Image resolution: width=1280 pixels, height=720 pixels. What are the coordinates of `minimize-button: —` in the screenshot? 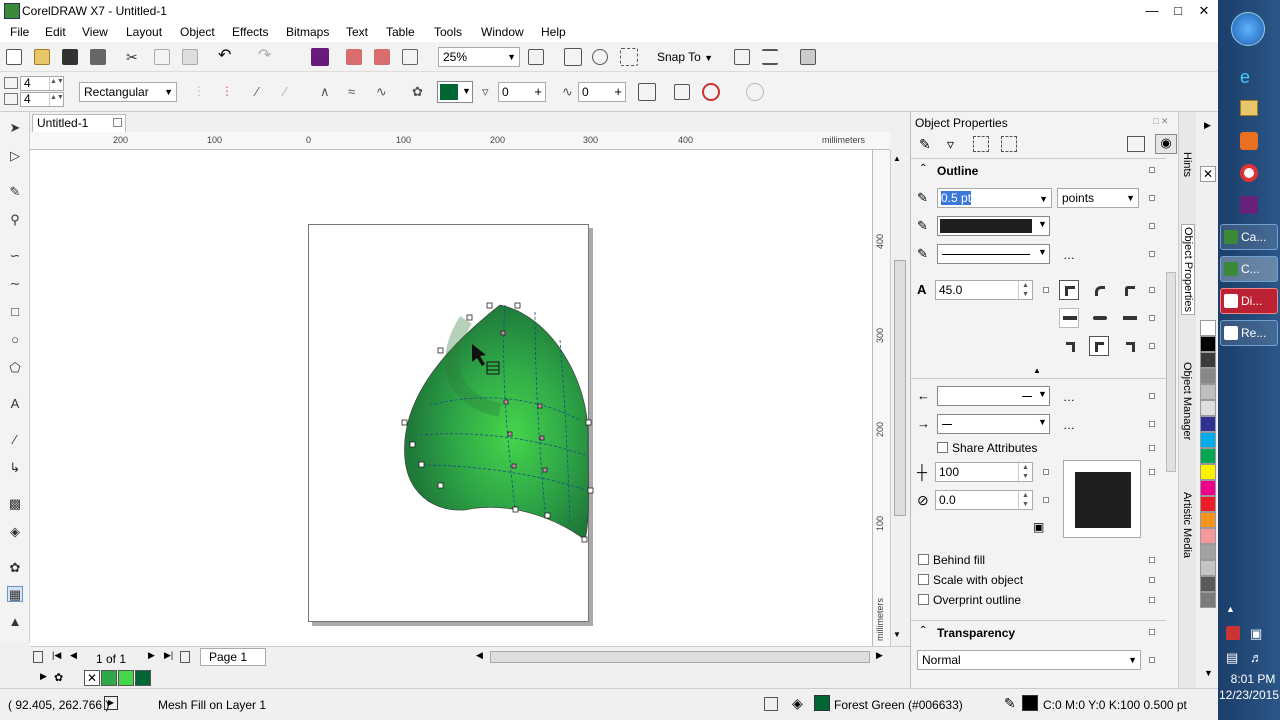 It's located at (1152, 11).